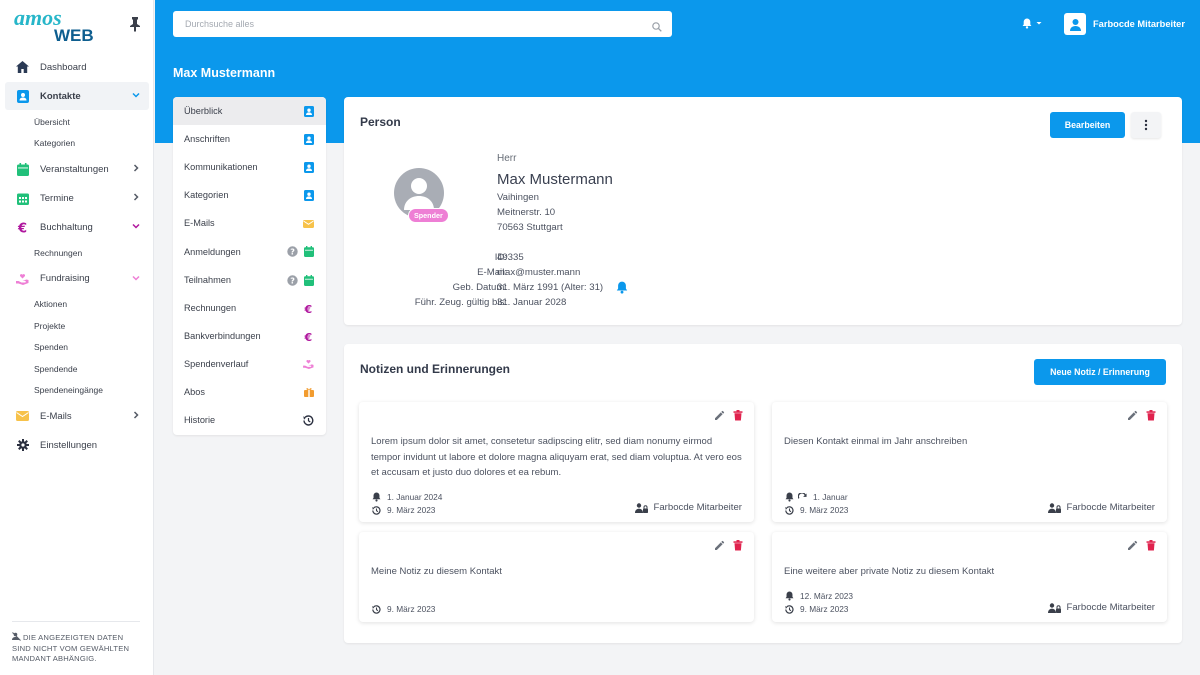 The width and height of the screenshot is (1200, 675). What do you see at coordinates (308, 252) in the screenshot?
I see `calendar-icon` at bounding box center [308, 252].